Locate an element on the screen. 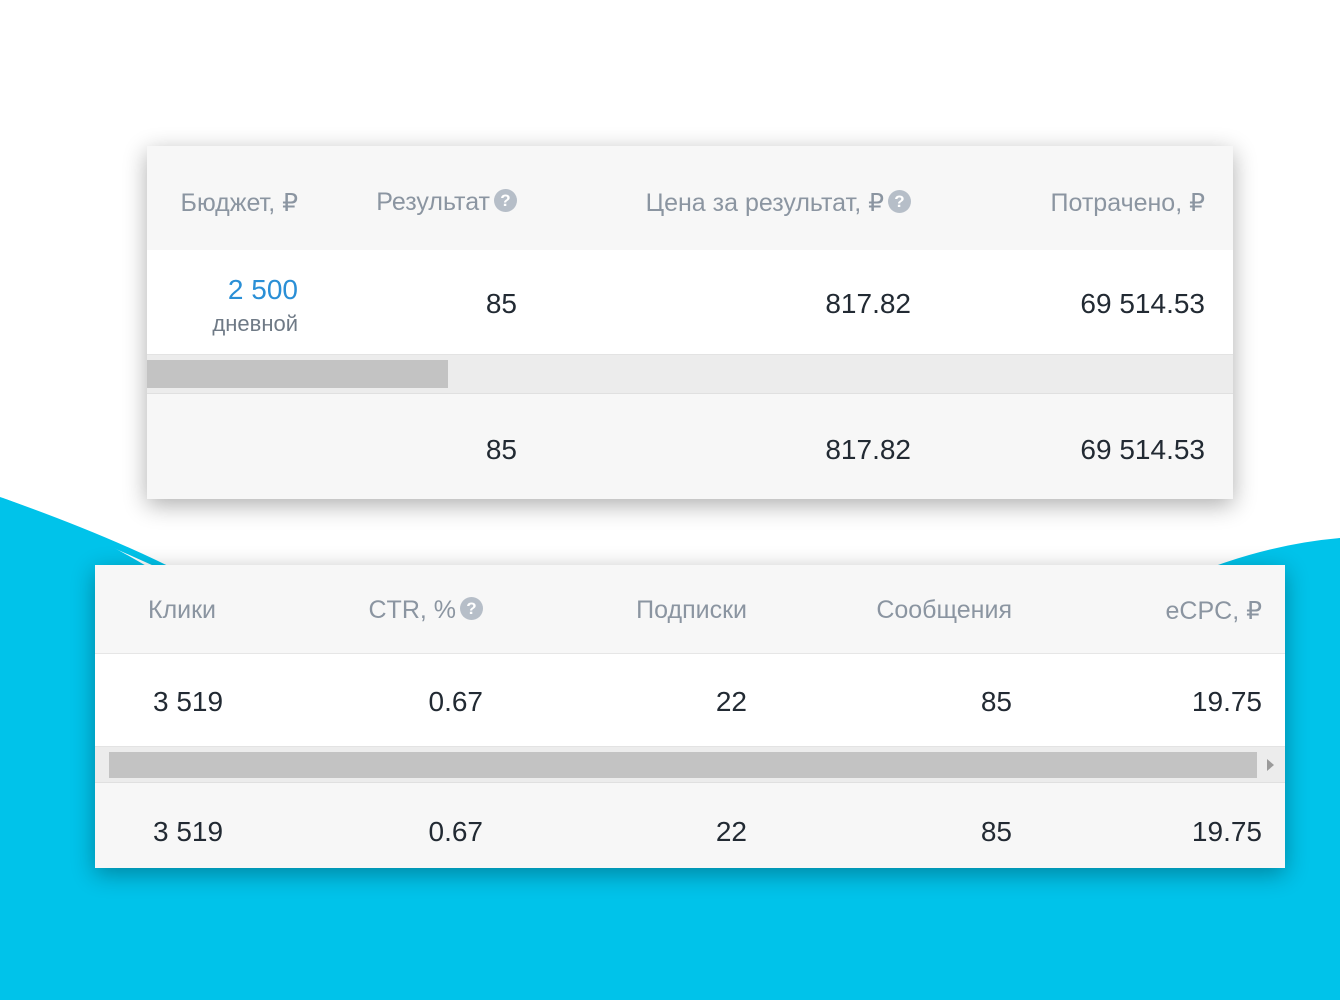 The image size is (1340, 1000). ctr-value: 0.67 is located at coordinates (456, 701).